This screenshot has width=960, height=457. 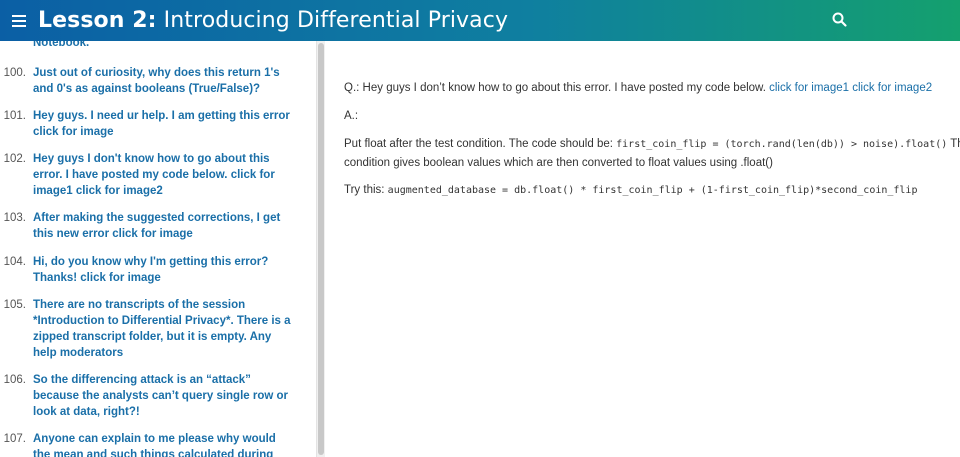 What do you see at coordinates (14, 262) in the screenshot?
I see `item-number: 104.` at bounding box center [14, 262].